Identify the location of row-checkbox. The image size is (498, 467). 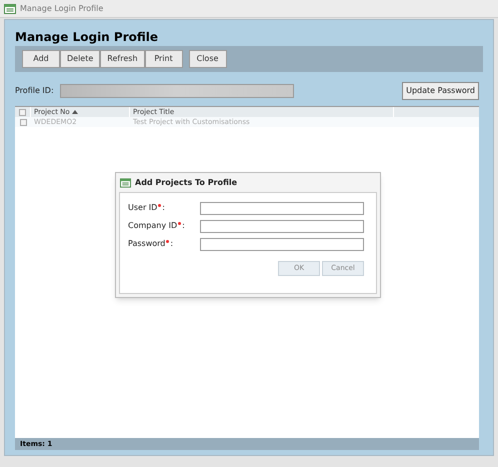
(23, 122).